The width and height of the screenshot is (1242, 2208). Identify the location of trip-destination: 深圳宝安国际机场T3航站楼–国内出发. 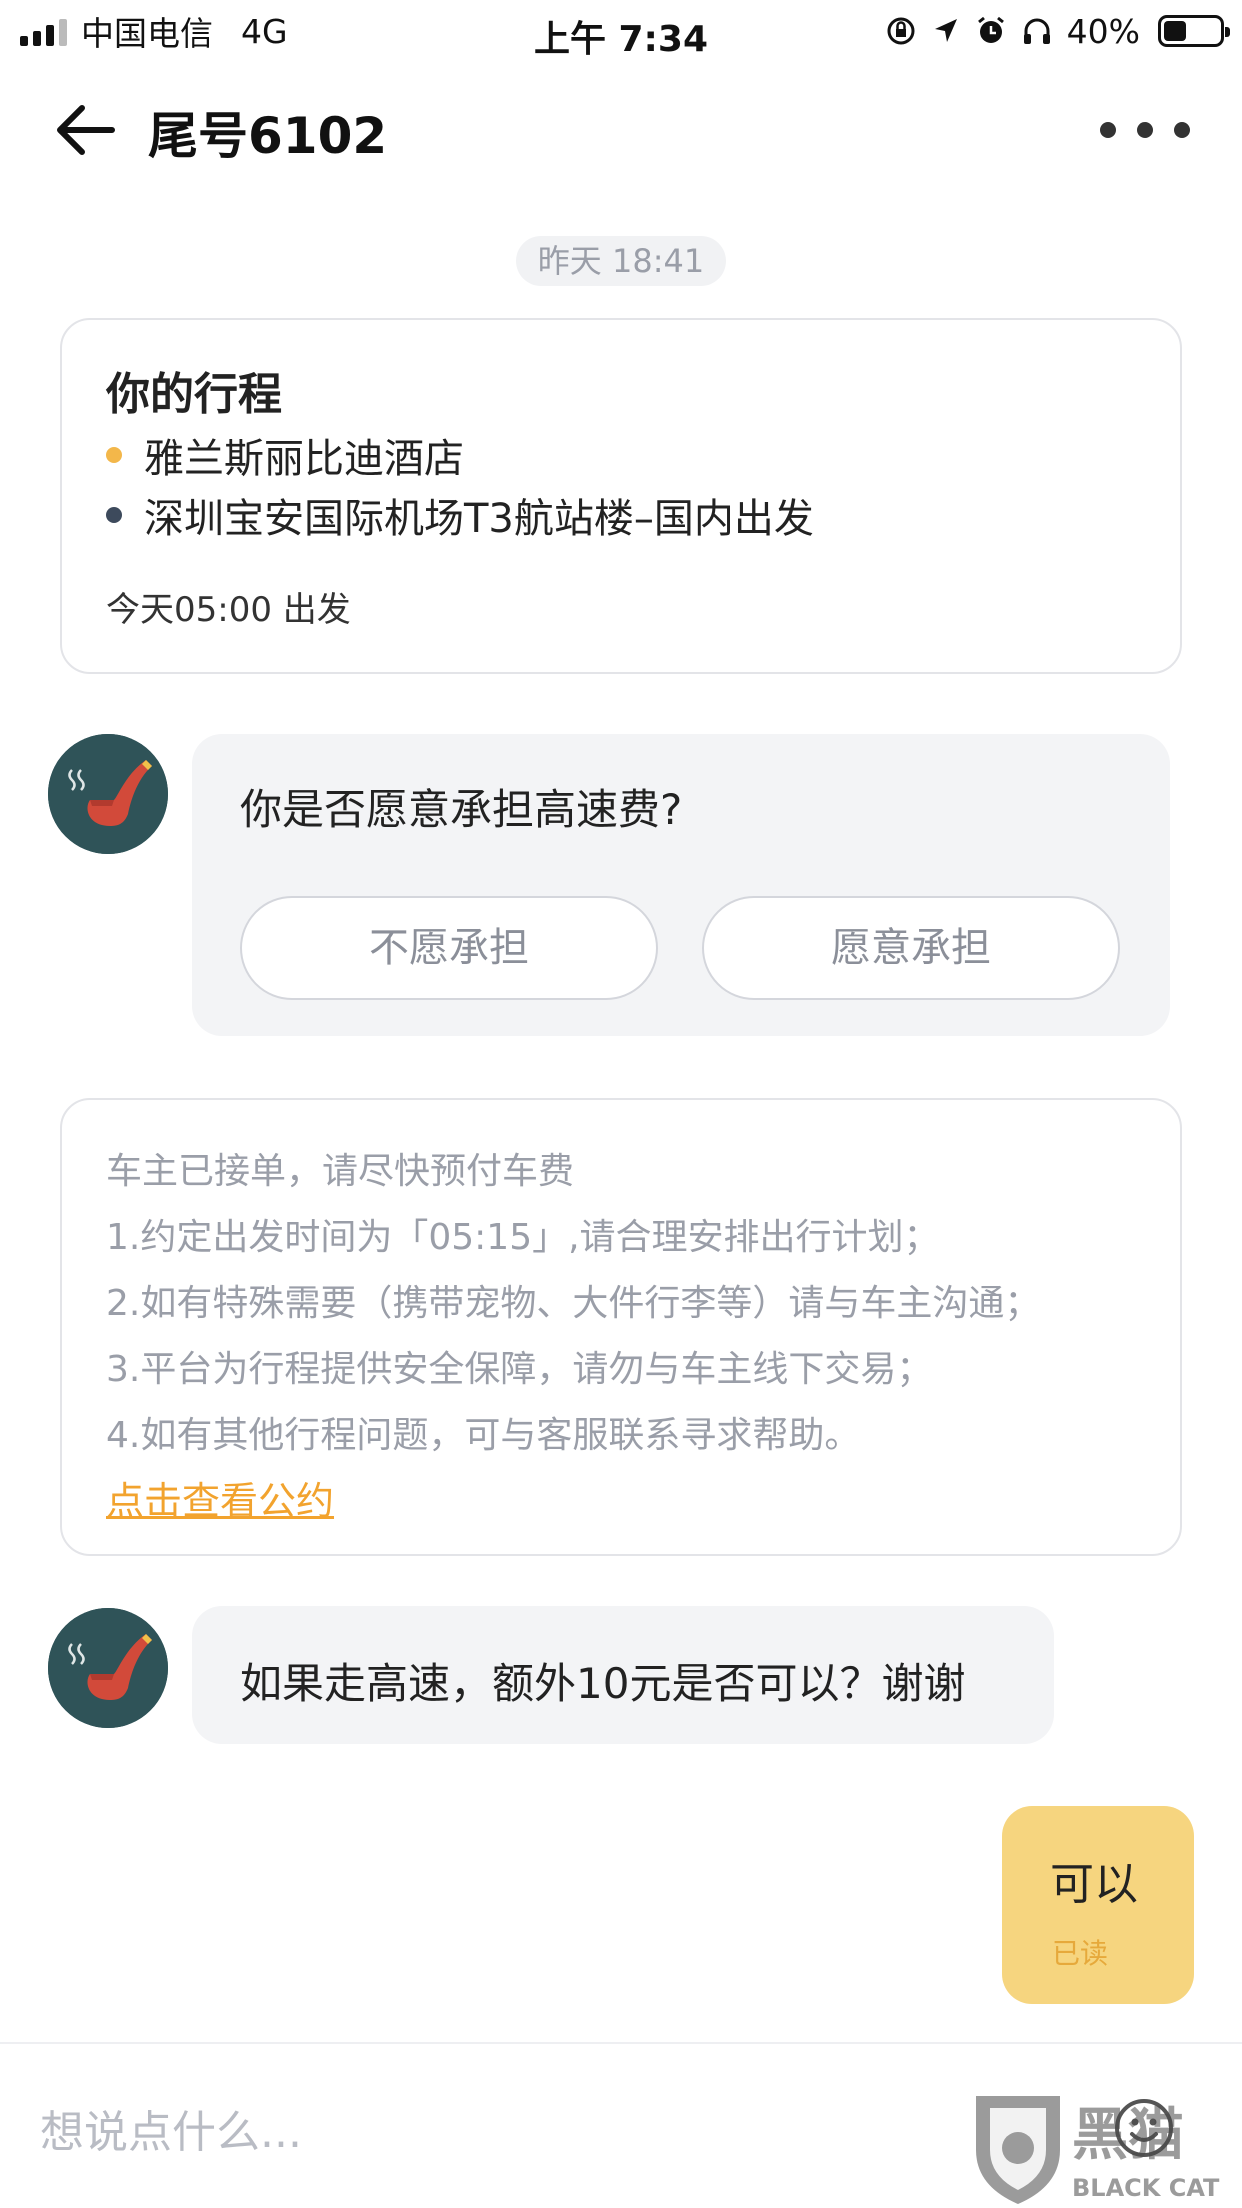
(460, 515).